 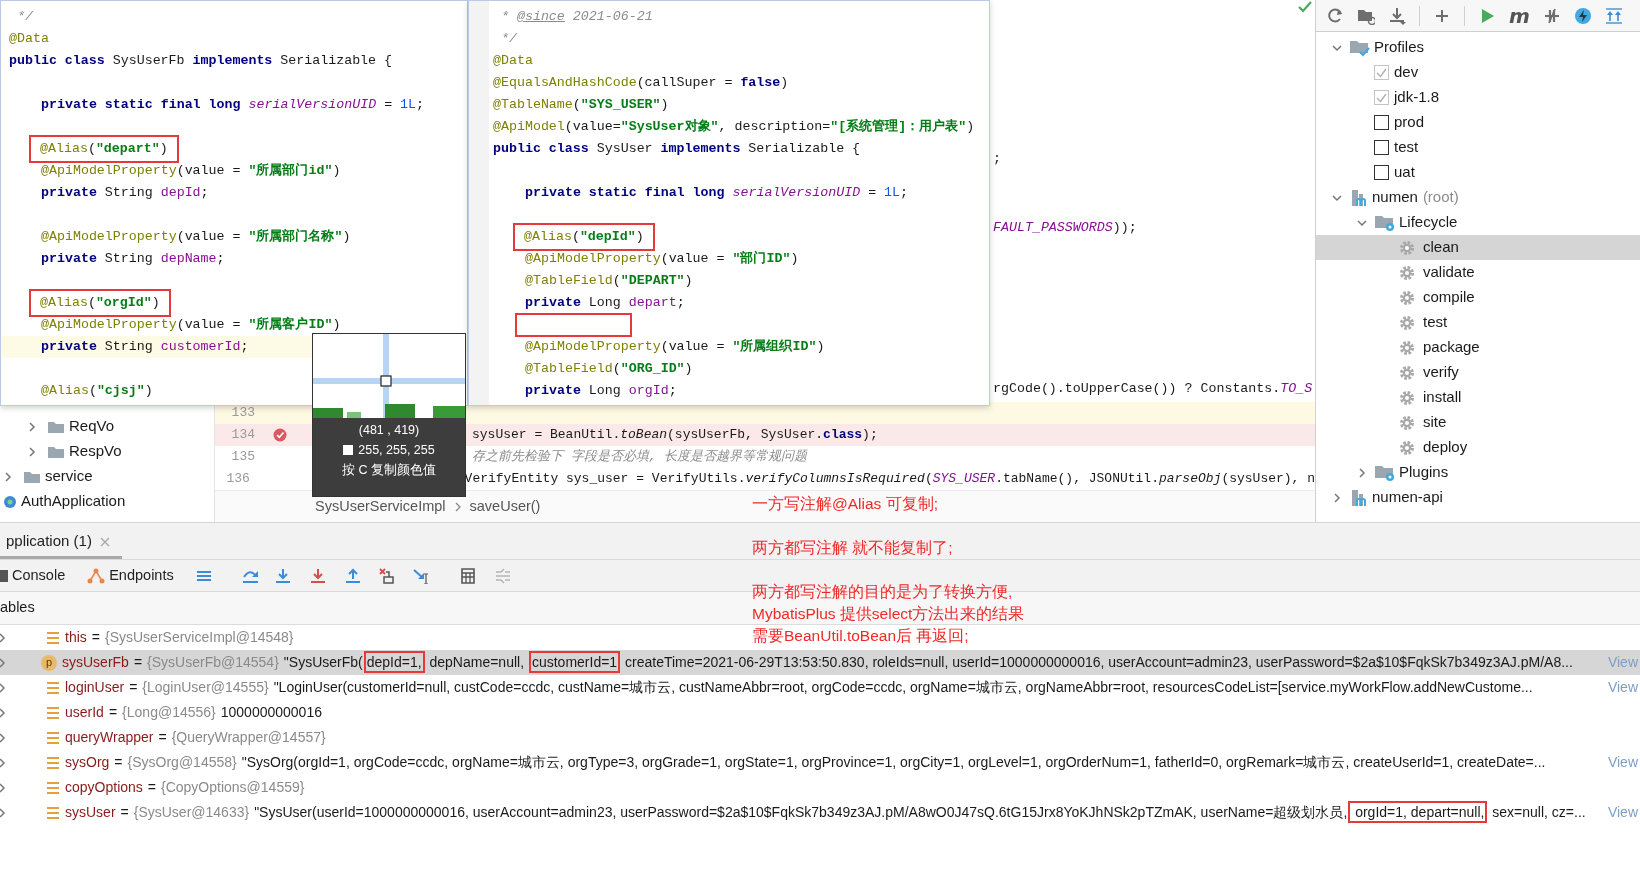 I want to click on marked-code-line: @Alias("depart"), so click(x=104, y=149).